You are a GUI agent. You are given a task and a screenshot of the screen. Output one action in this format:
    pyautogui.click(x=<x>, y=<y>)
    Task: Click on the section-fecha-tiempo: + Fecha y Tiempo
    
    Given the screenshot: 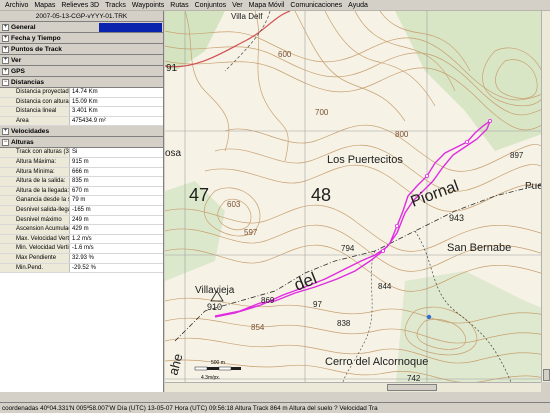 What is the action you would take?
    pyautogui.click(x=81, y=38)
    